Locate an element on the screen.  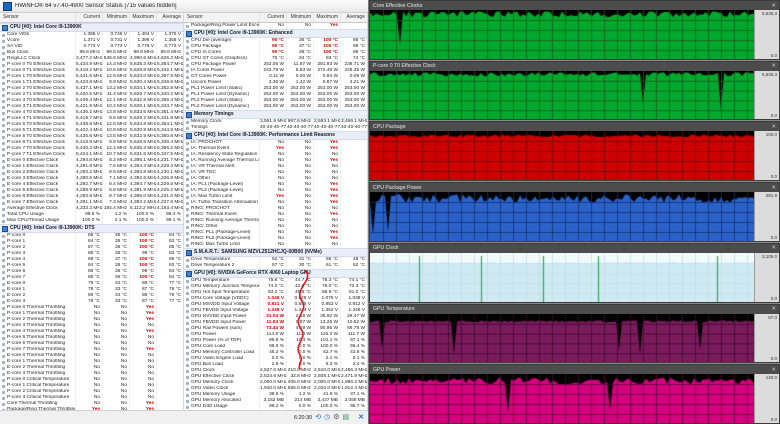
graph-title: CPU Package Power is located at coordinates (397, 187).